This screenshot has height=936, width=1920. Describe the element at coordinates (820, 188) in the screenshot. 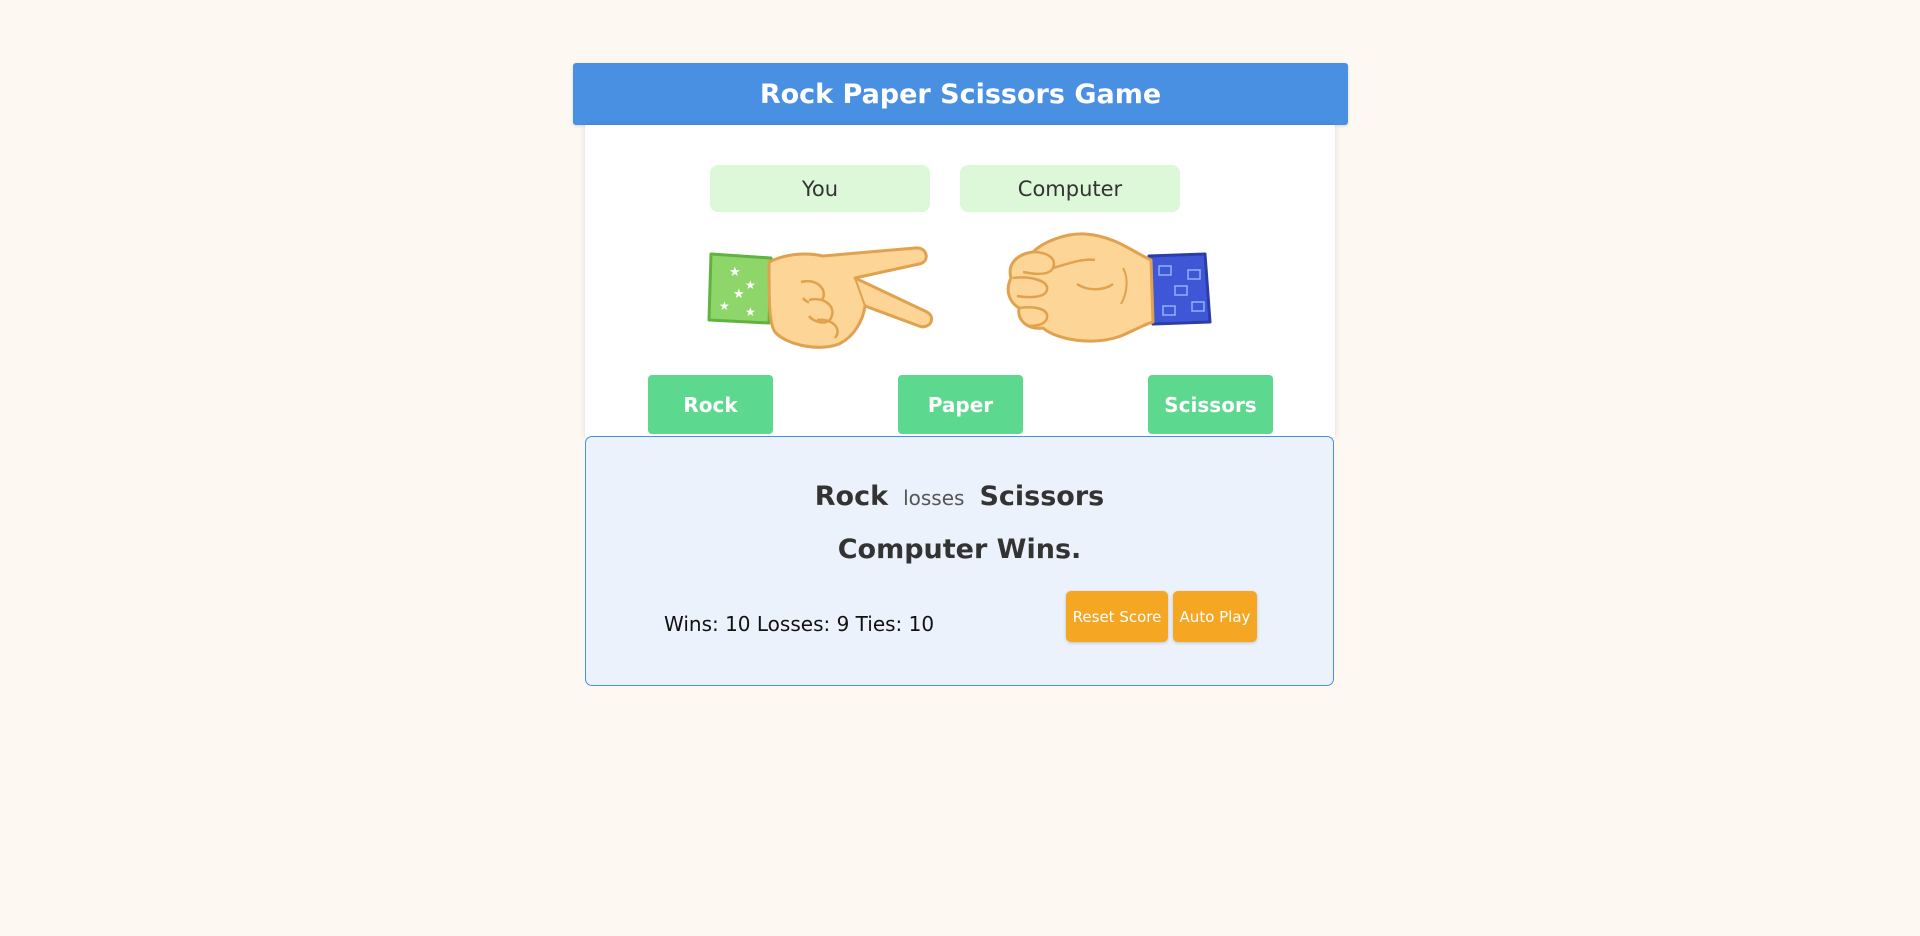

I see `player-label-you: You` at that location.